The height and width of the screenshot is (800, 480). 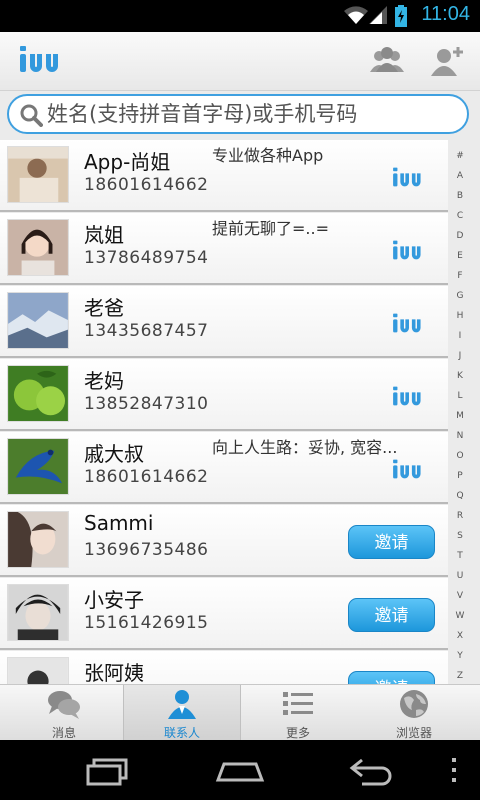 I want to click on tab-messages: 消息, so click(x=64, y=712).